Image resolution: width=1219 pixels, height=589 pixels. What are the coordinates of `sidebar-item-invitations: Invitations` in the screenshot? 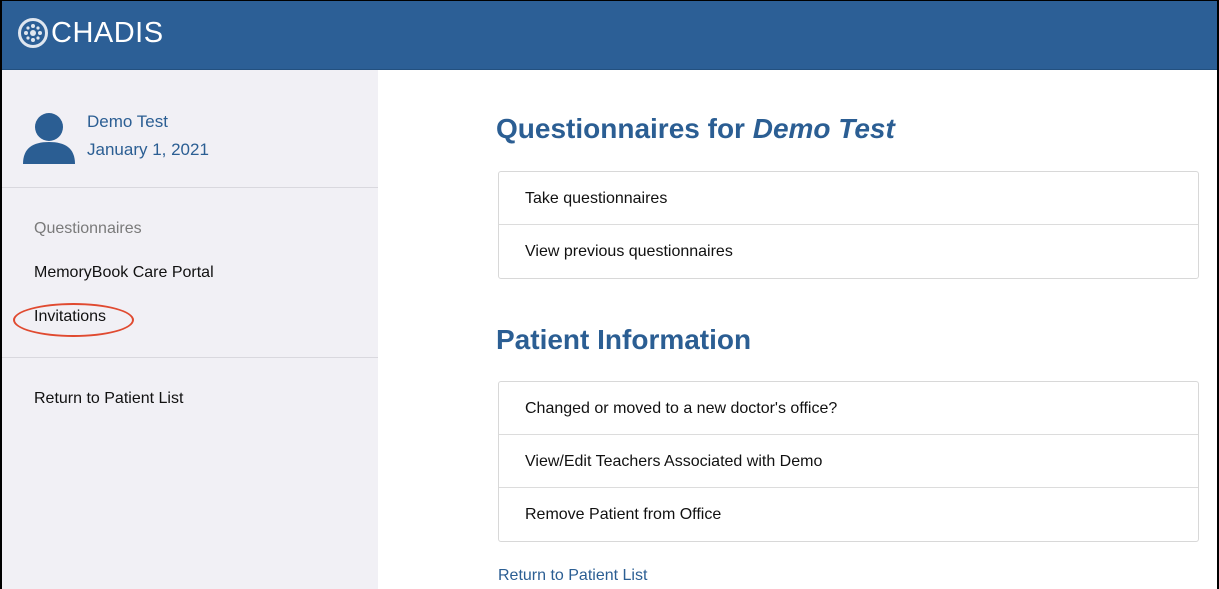 It's located at (70, 317).